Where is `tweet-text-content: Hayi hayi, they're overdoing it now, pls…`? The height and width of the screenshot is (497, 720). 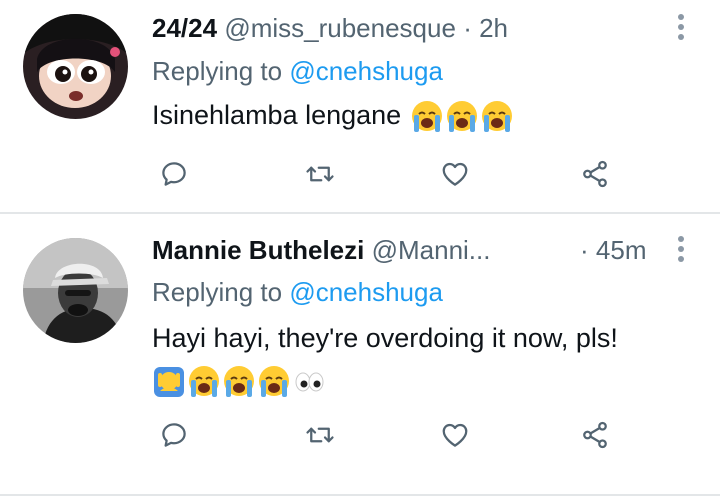 tweet-text-content: Hayi hayi, they're overdoing it now, pls… is located at coordinates (385, 338).